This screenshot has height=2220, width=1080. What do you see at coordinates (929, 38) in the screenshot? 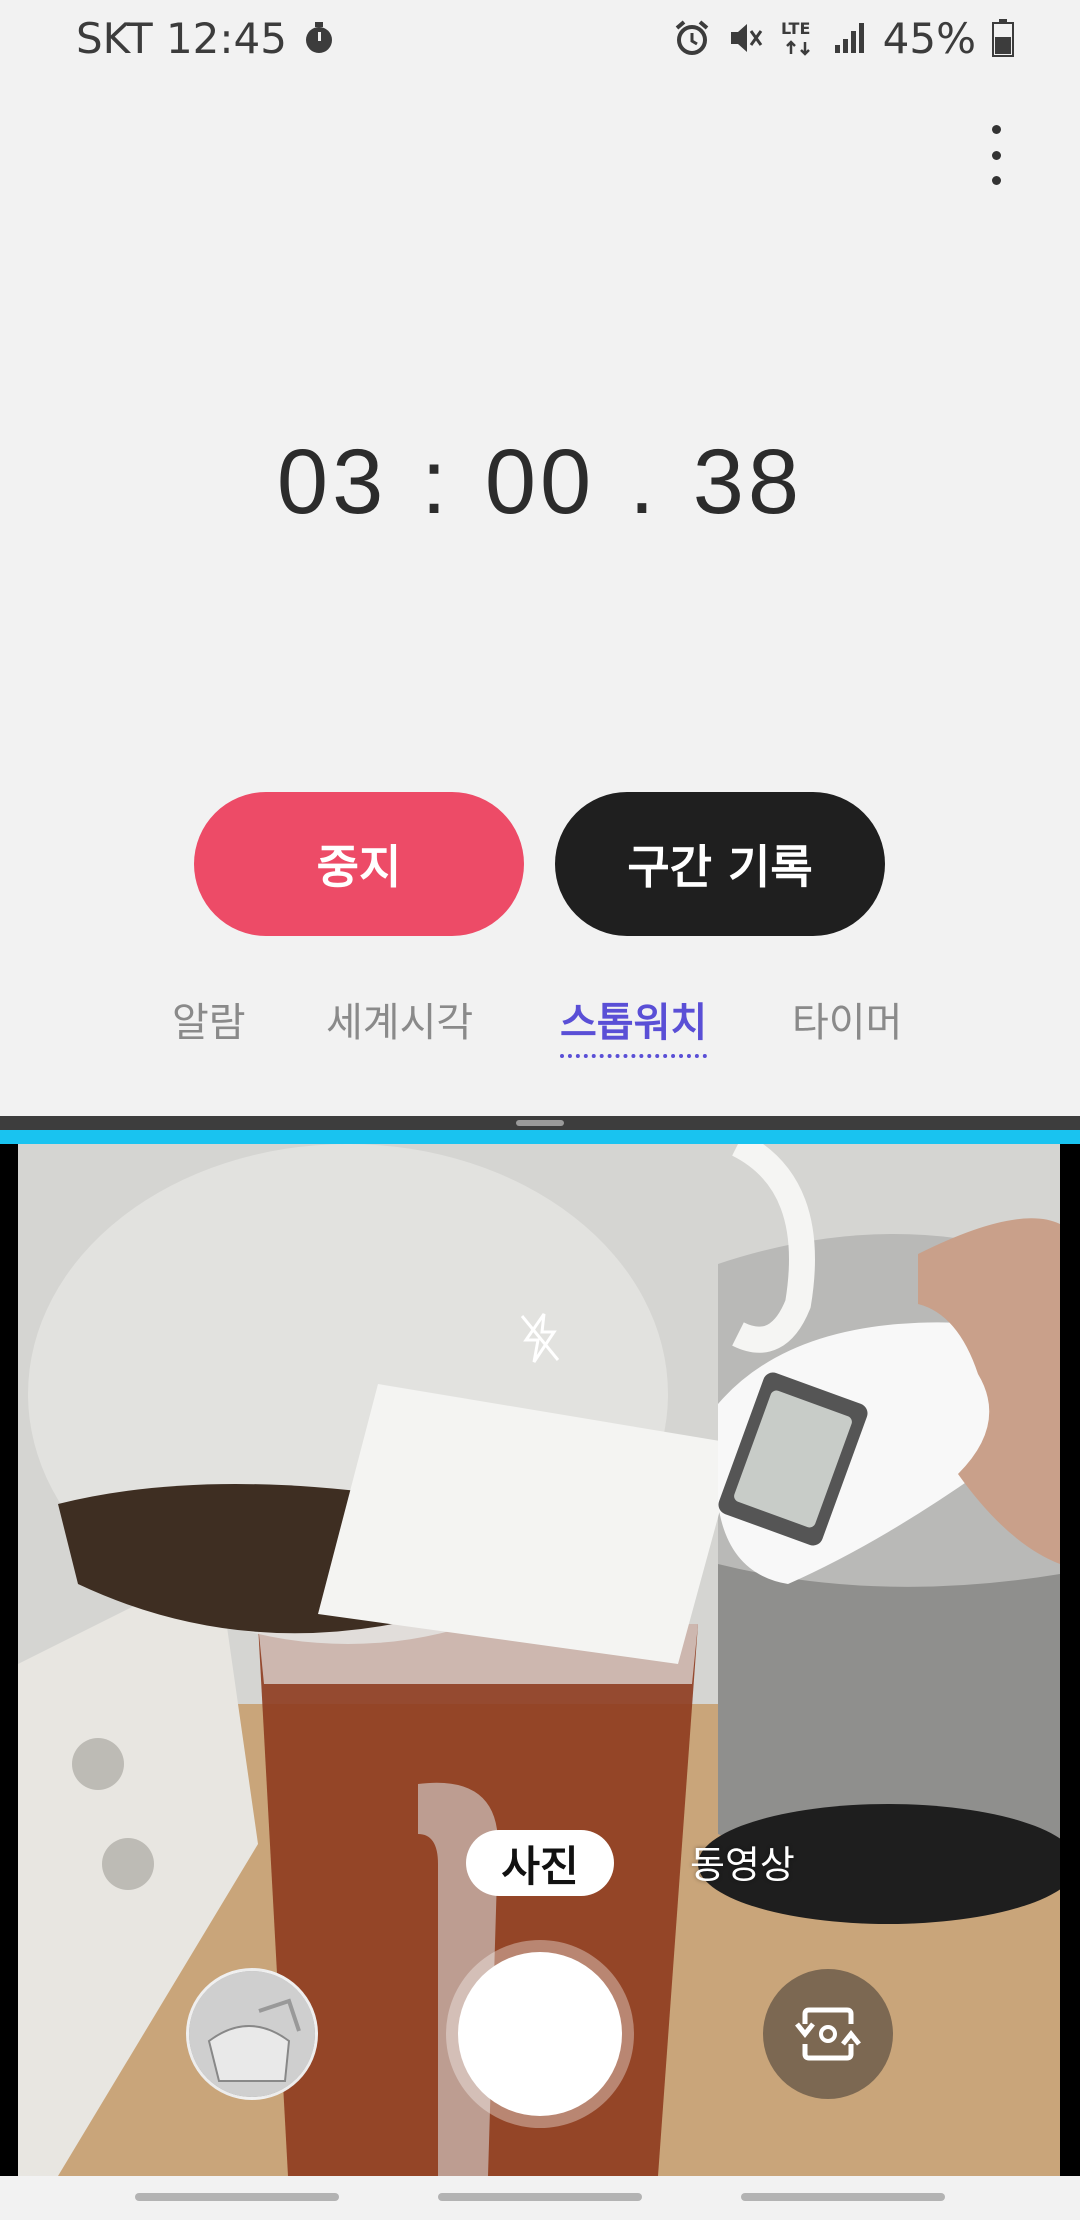
I see `battery-percent: 45%` at bounding box center [929, 38].